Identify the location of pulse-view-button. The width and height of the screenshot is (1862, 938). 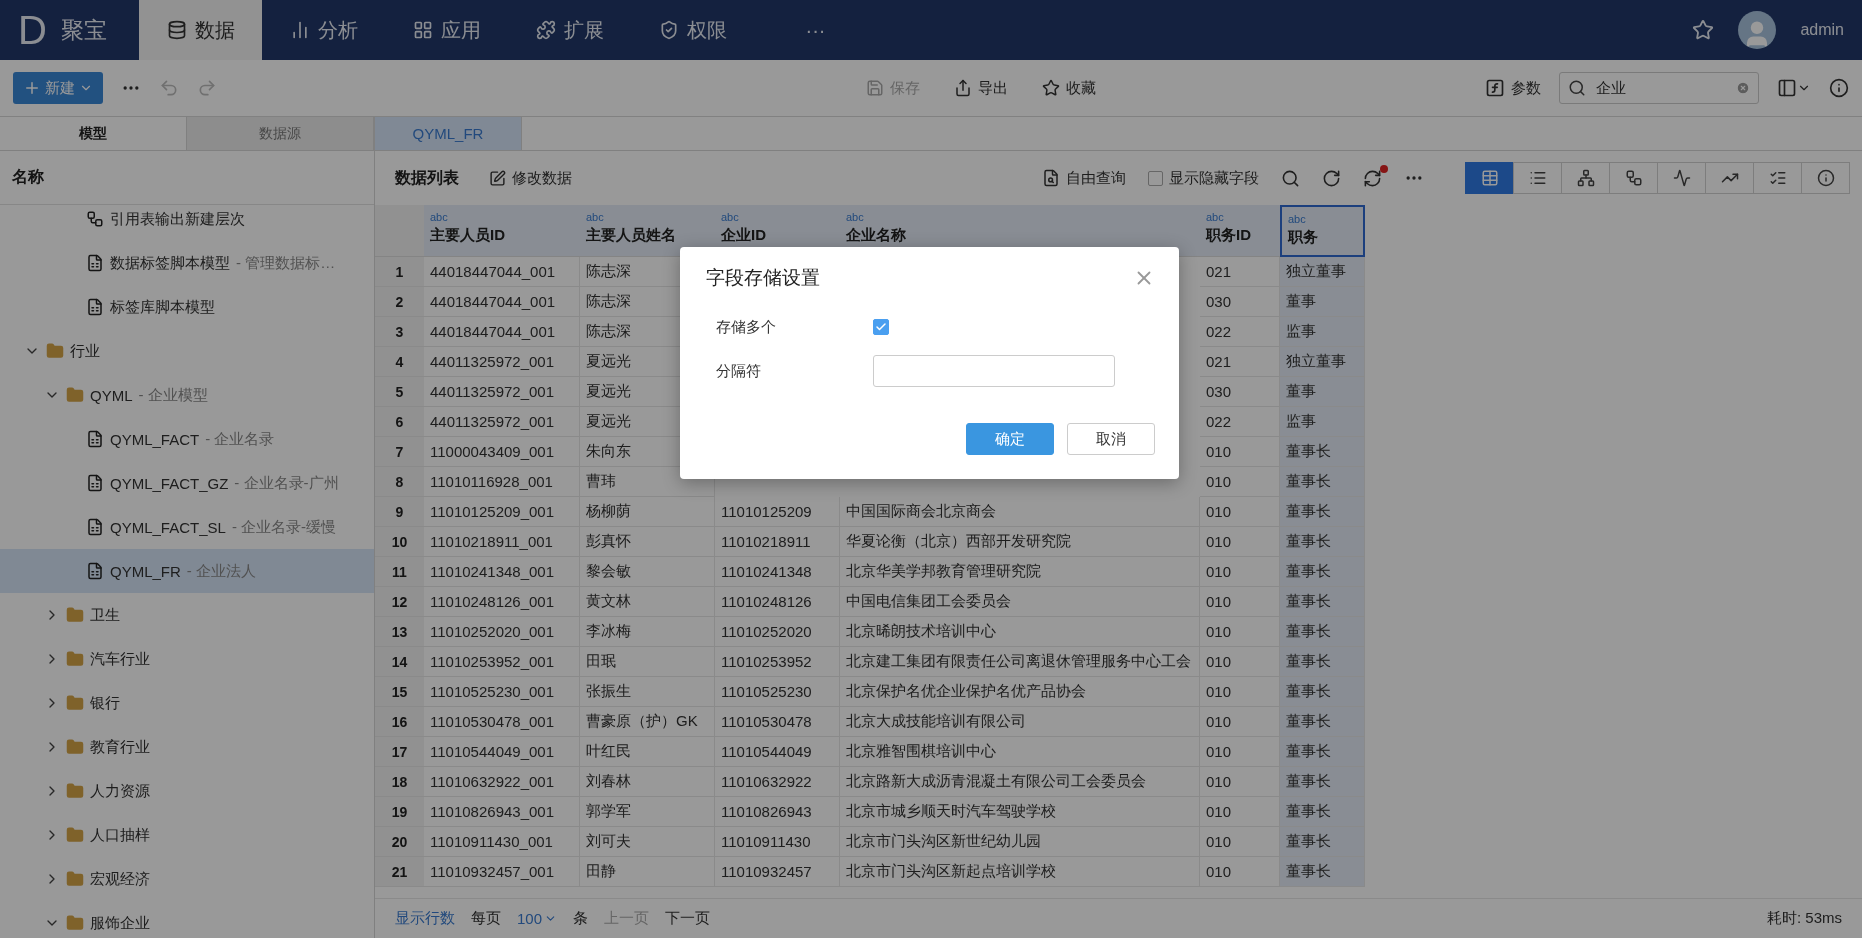
(1681, 178).